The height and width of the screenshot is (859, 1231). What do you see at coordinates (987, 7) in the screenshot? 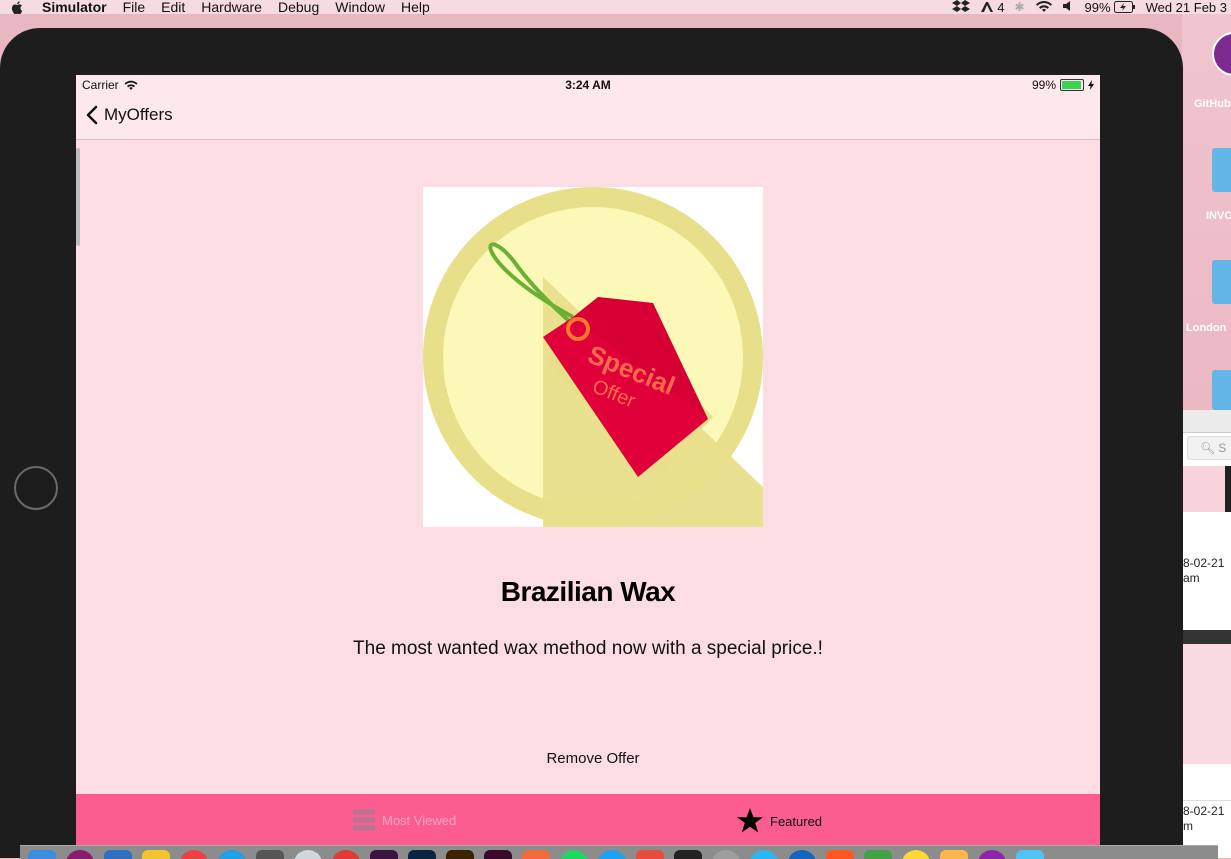
I see `adobe-icon` at bounding box center [987, 7].